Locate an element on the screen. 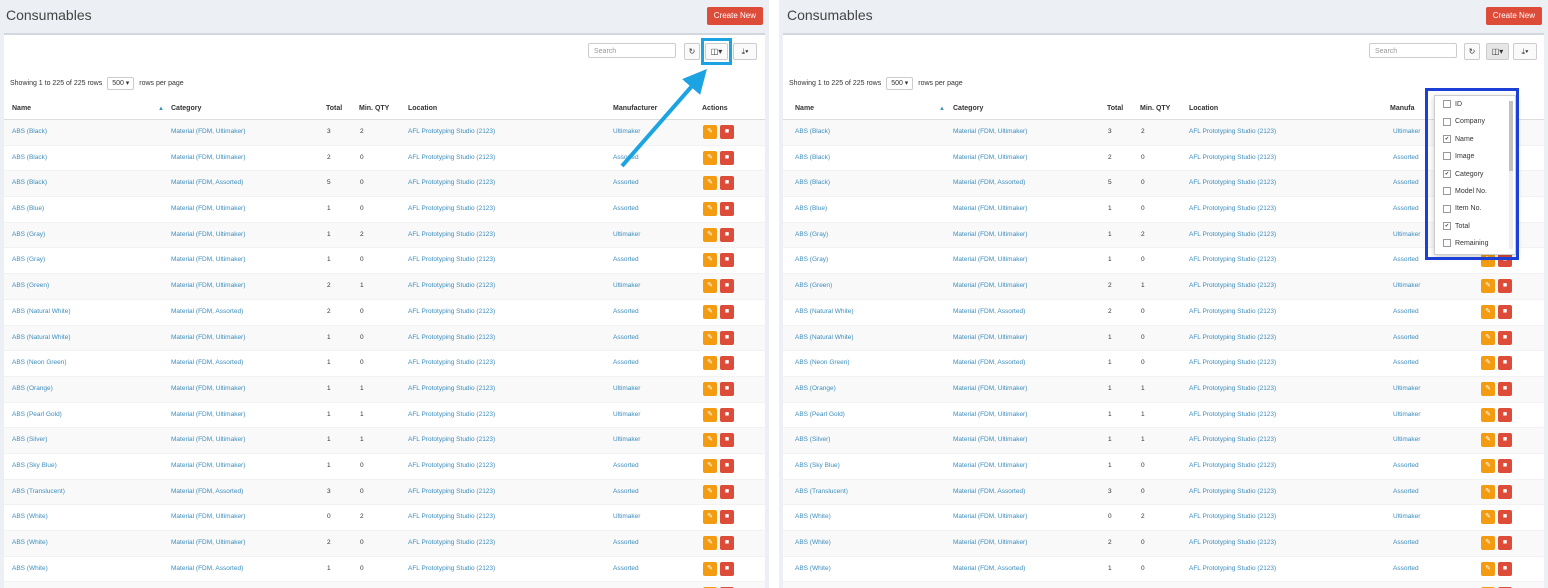 The width and height of the screenshot is (1548, 588). header-category: Category is located at coordinates (968, 109).